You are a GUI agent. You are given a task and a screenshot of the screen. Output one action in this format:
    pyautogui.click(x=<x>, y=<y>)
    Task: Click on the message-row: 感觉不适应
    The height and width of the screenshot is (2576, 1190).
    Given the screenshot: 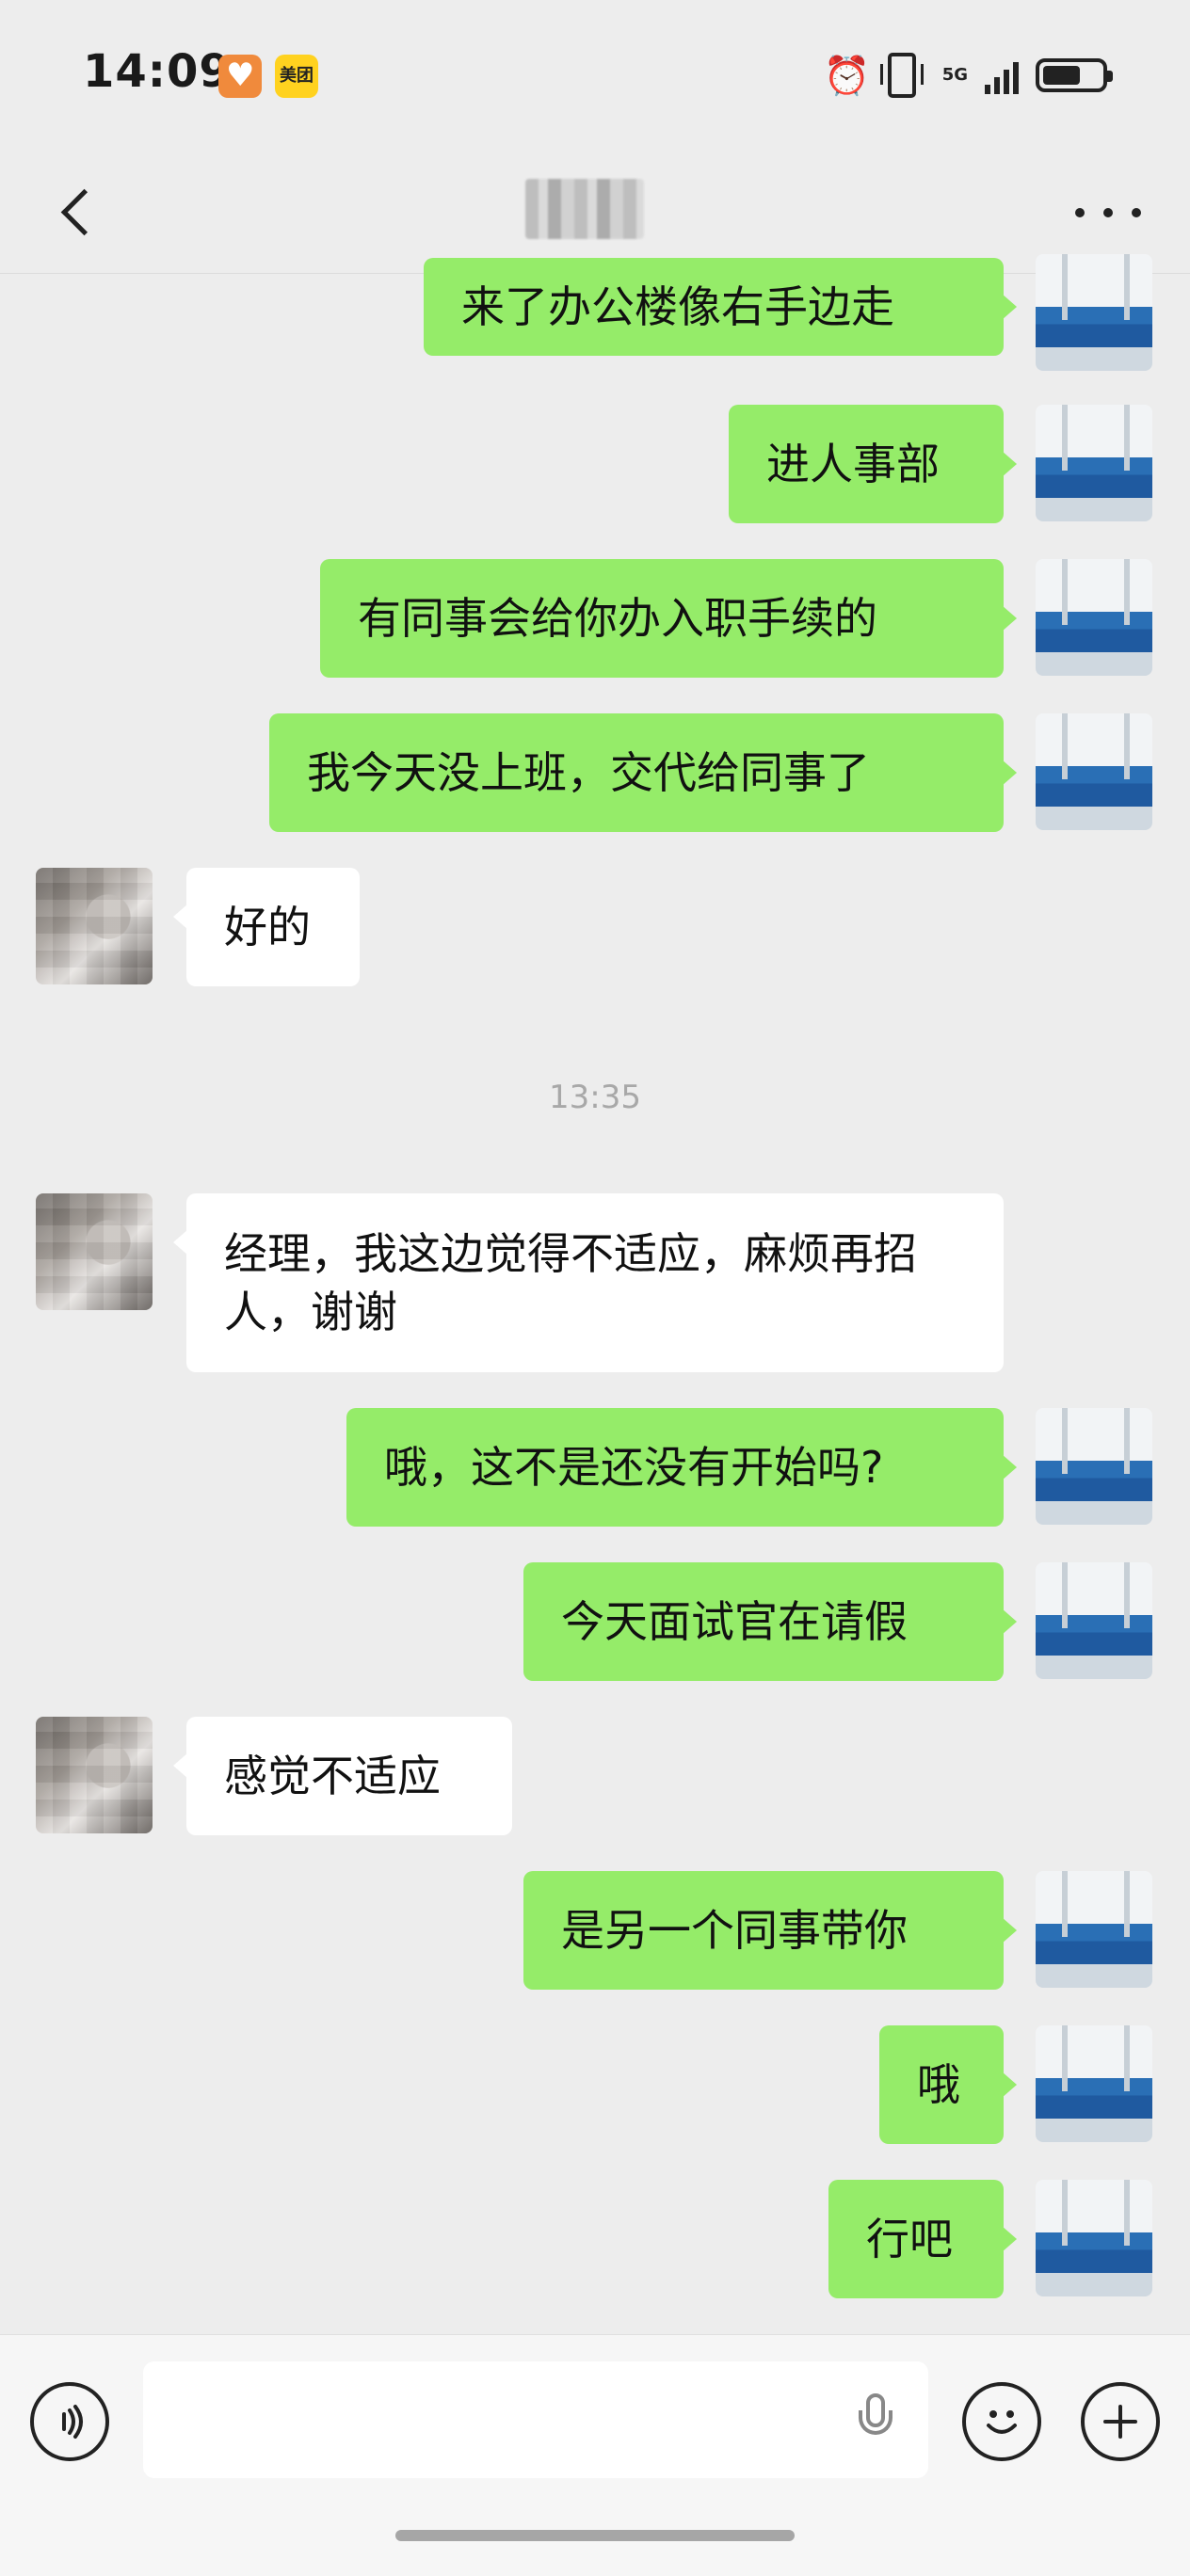 What is the action you would take?
    pyautogui.click(x=342, y=1776)
    